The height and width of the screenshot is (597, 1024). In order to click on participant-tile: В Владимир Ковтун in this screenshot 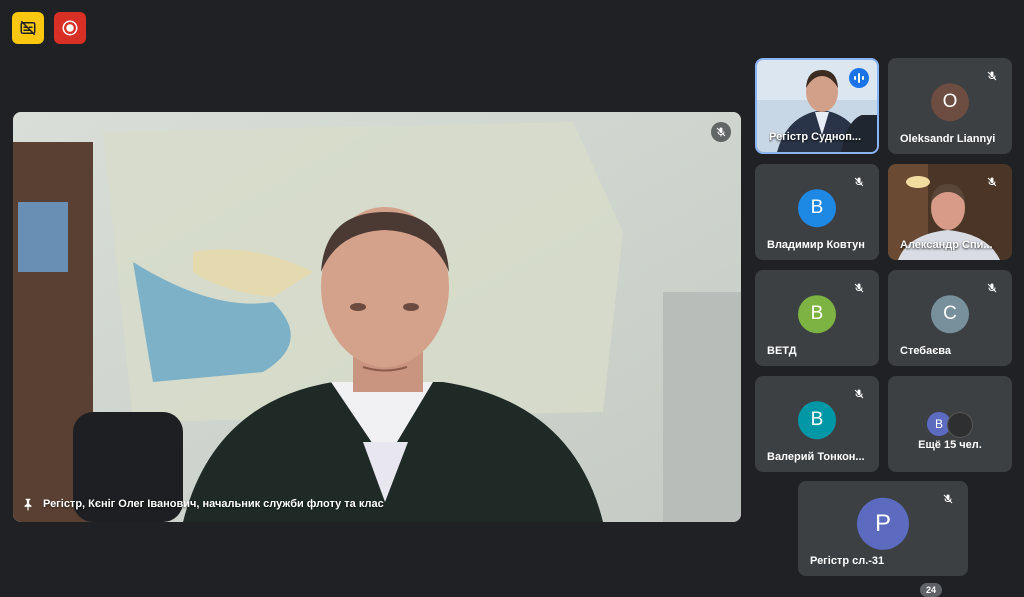, I will do `click(817, 212)`.